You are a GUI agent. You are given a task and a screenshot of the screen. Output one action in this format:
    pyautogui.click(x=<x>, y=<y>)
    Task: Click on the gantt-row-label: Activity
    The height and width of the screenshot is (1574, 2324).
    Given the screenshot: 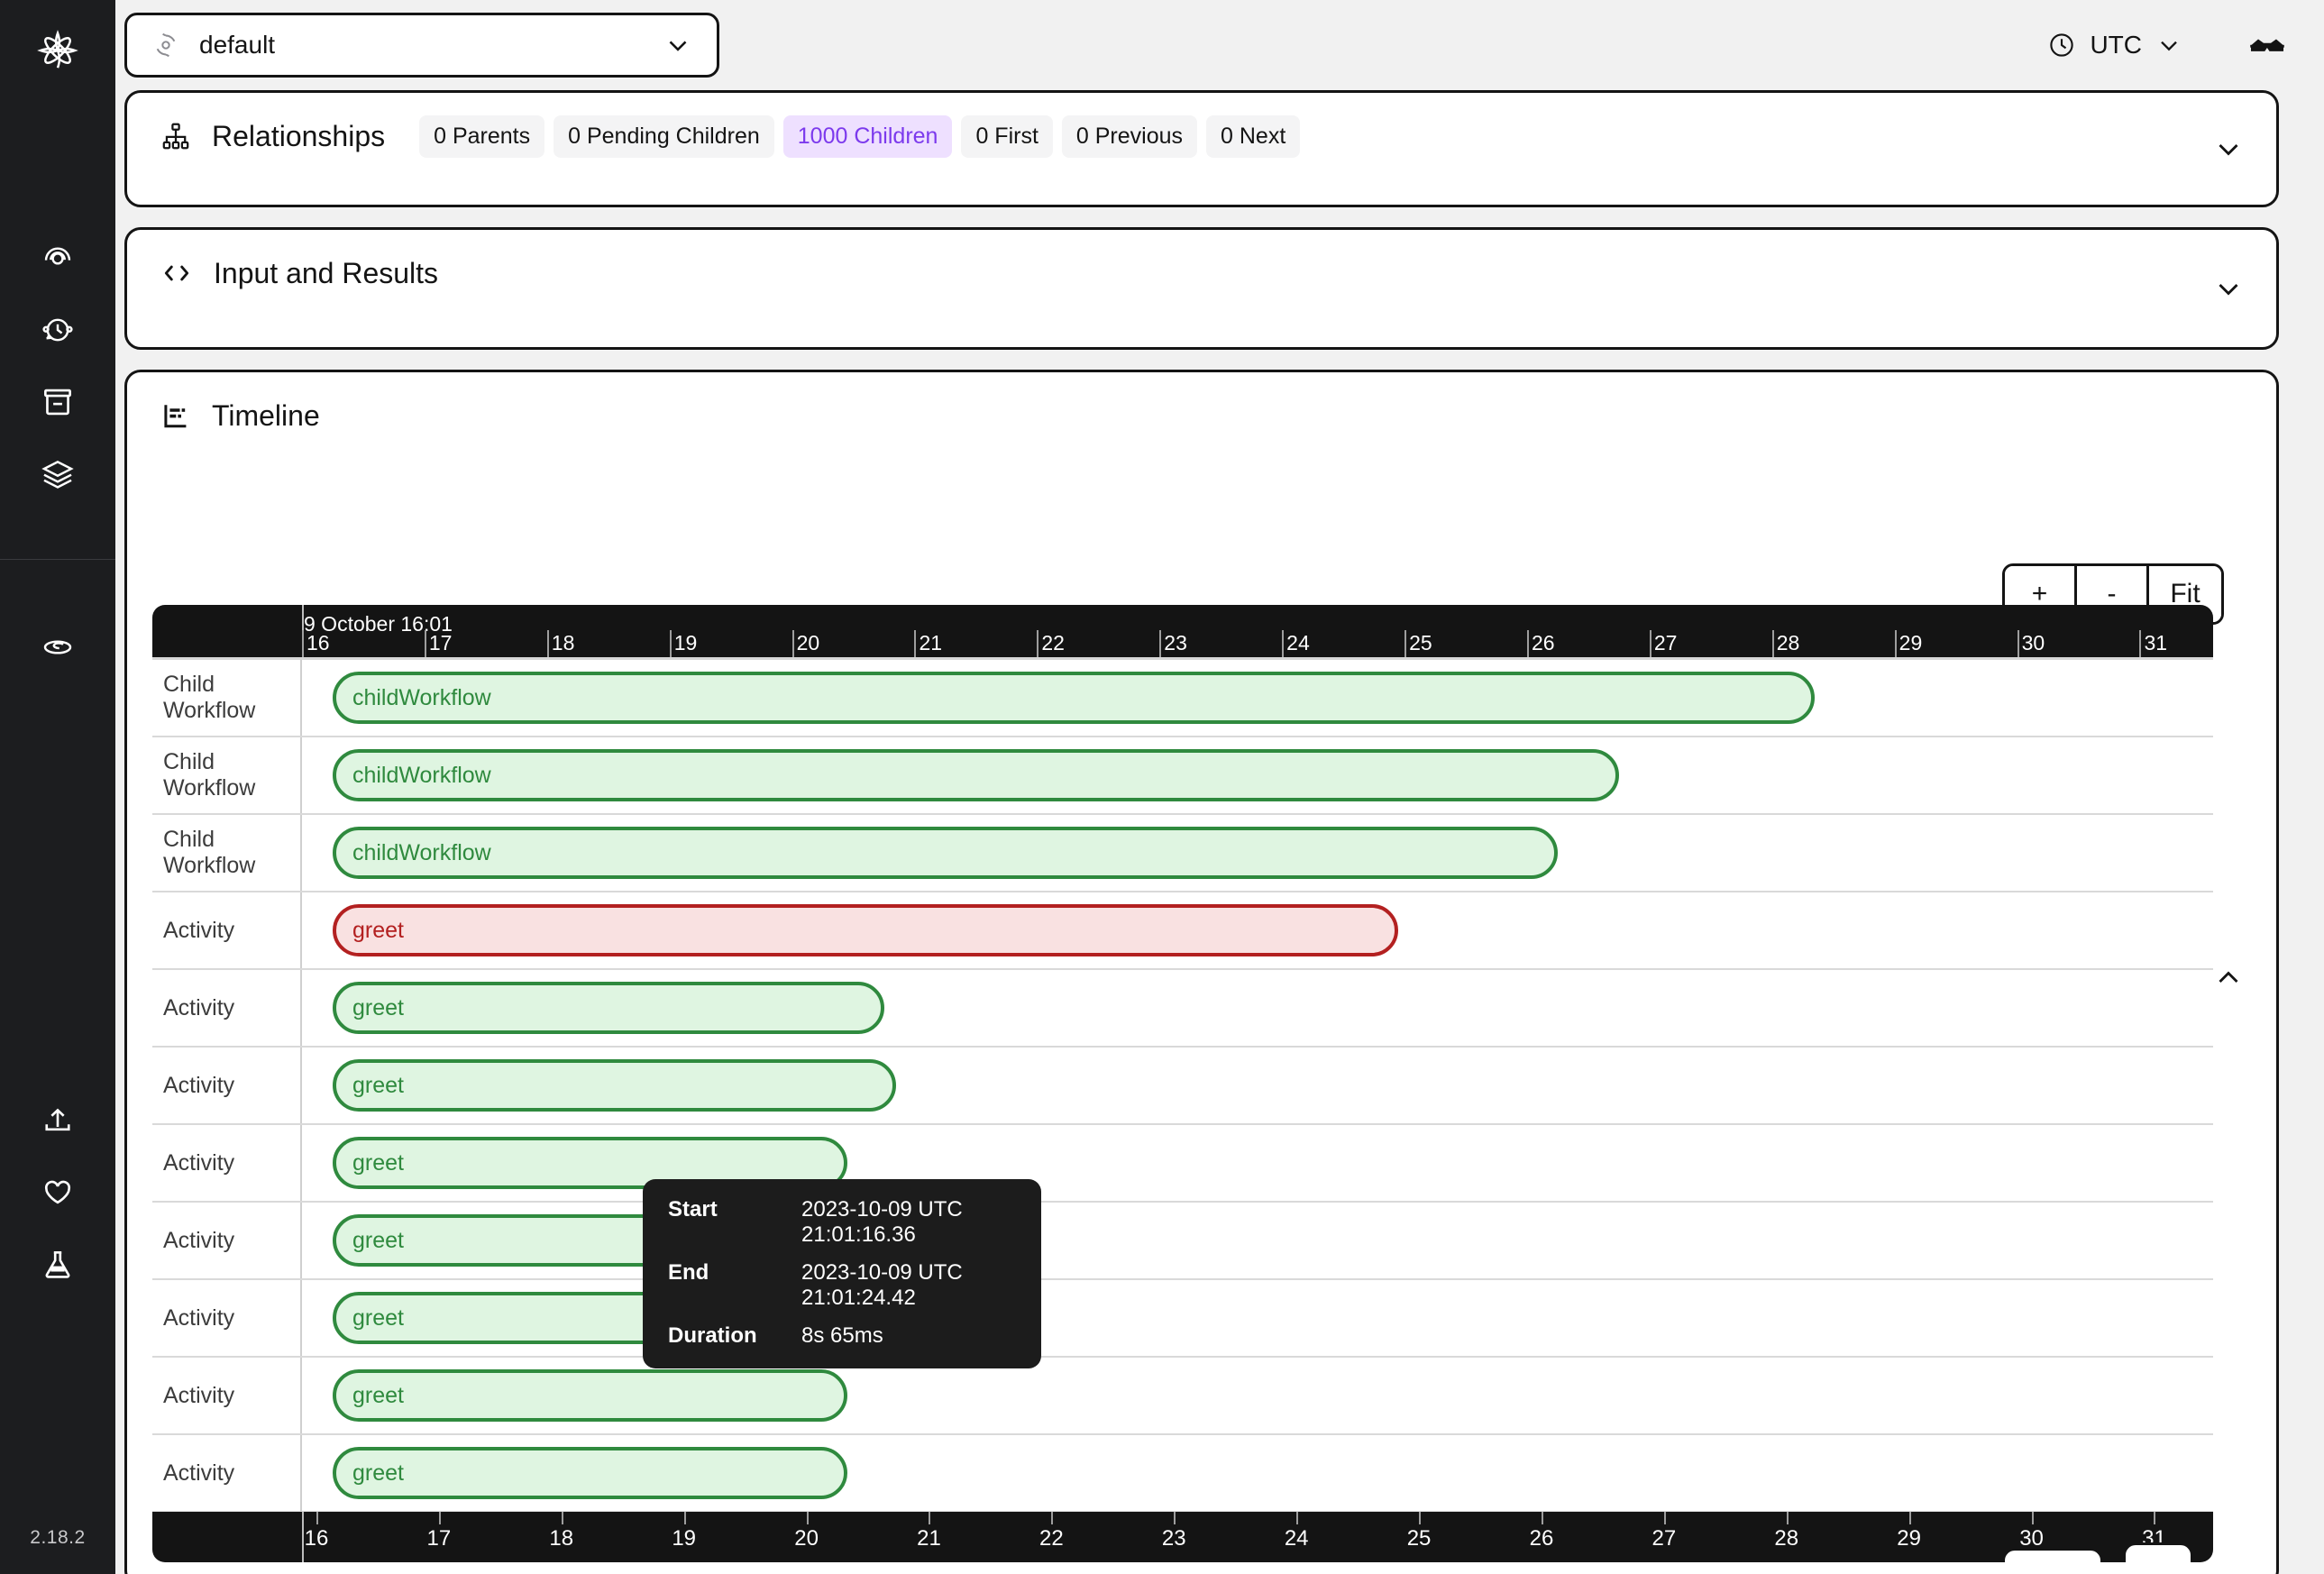 What is the action you would take?
    pyautogui.click(x=227, y=930)
    